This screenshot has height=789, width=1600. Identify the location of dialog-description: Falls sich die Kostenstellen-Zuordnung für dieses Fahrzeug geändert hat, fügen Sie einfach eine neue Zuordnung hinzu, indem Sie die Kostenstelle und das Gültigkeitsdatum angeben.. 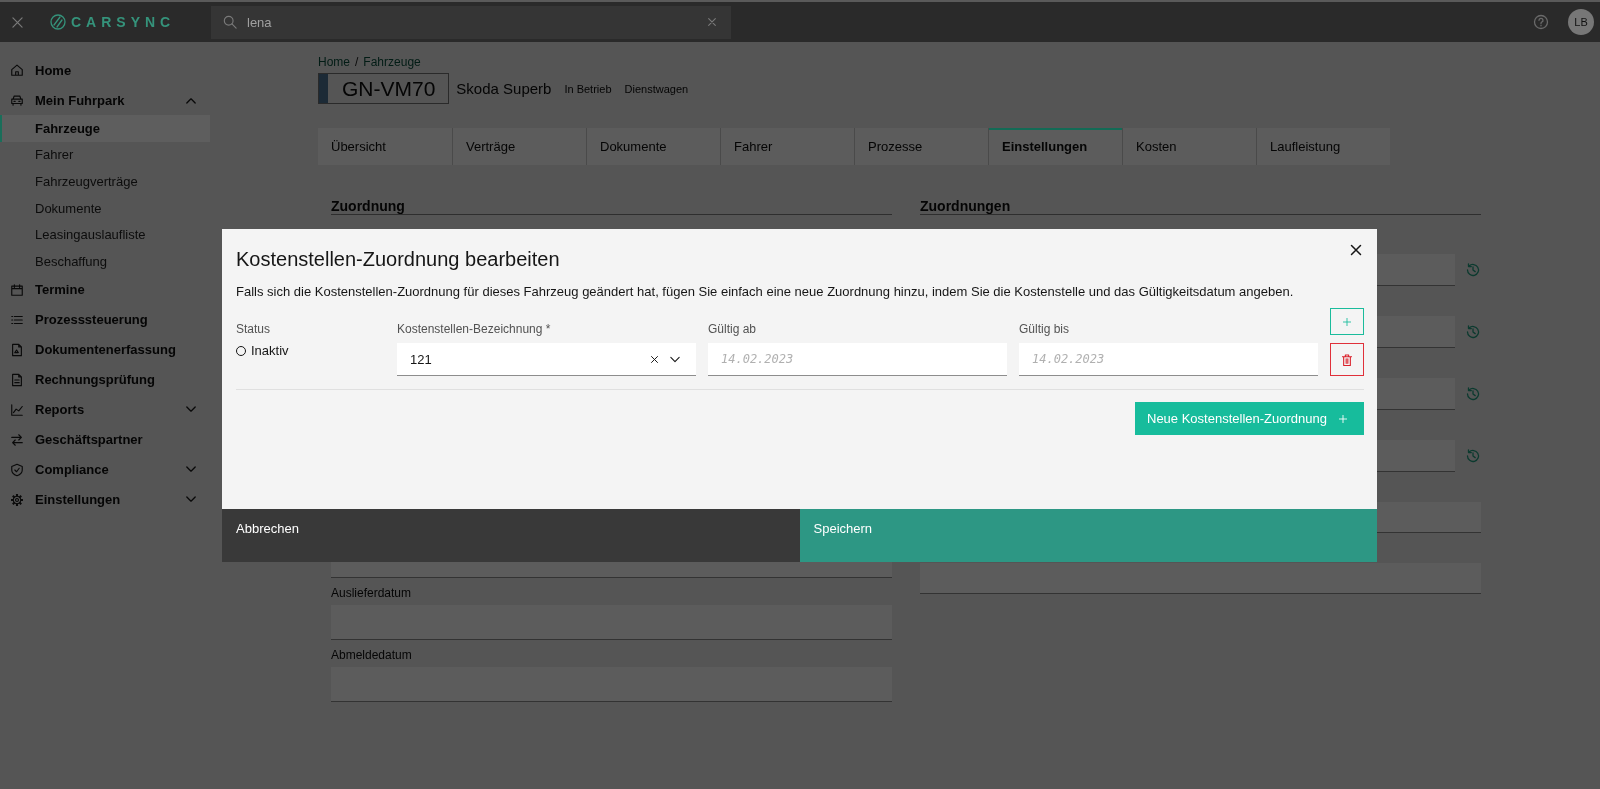
(765, 292).